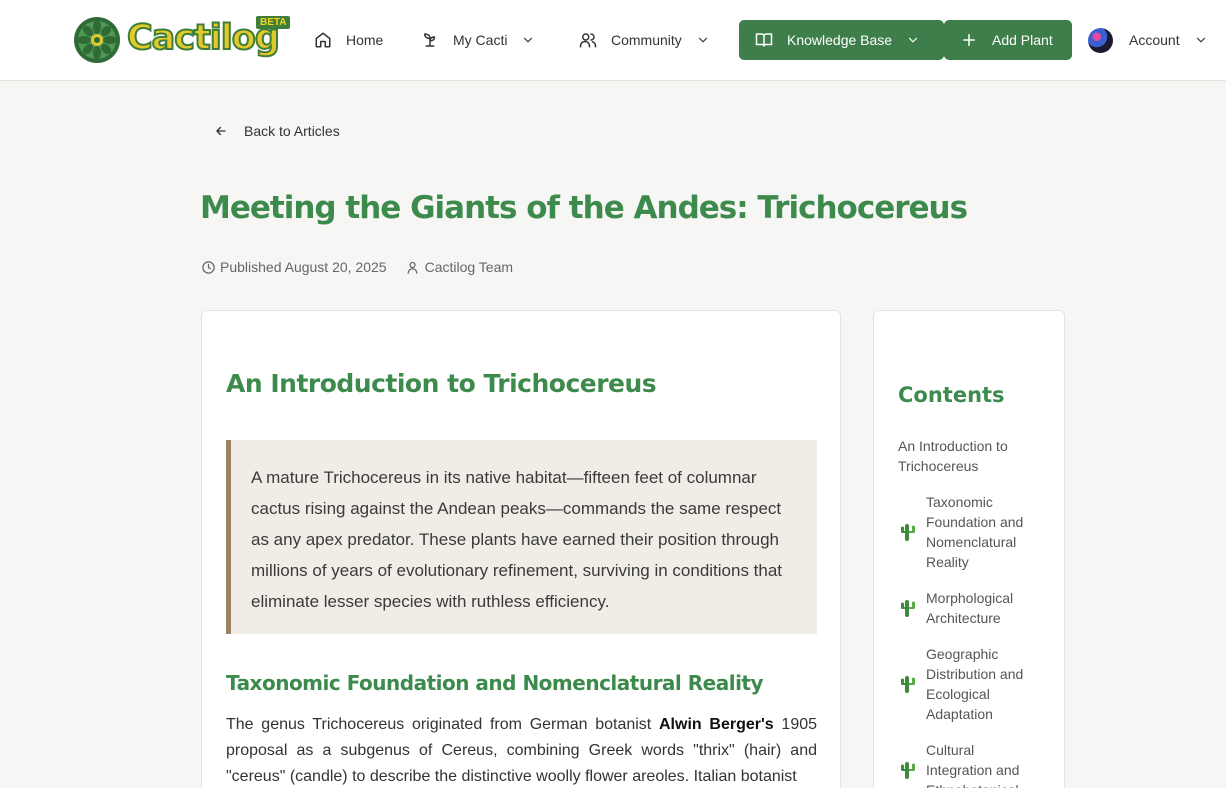 Image resolution: width=1226 pixels, height=788 pixels. I want to click on nav-community: Community, so click(644, 40).